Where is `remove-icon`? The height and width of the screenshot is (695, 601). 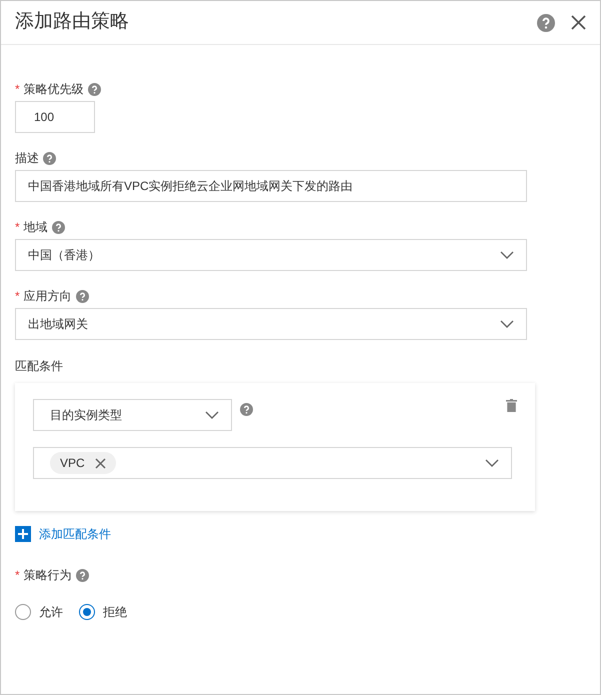 remove-icon is located at coordinates (100, 463).